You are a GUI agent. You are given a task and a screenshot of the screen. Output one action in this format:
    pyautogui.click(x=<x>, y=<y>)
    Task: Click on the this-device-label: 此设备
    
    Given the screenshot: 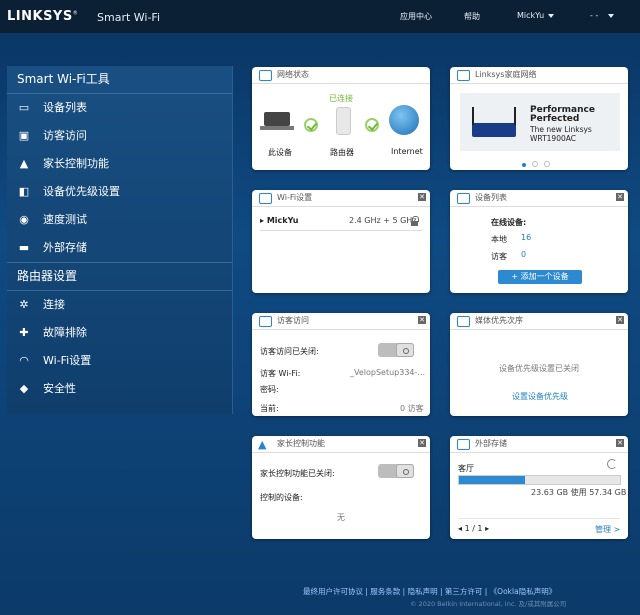 What is the action you would take?
    pyautogui.click(x=280, y=152)
    